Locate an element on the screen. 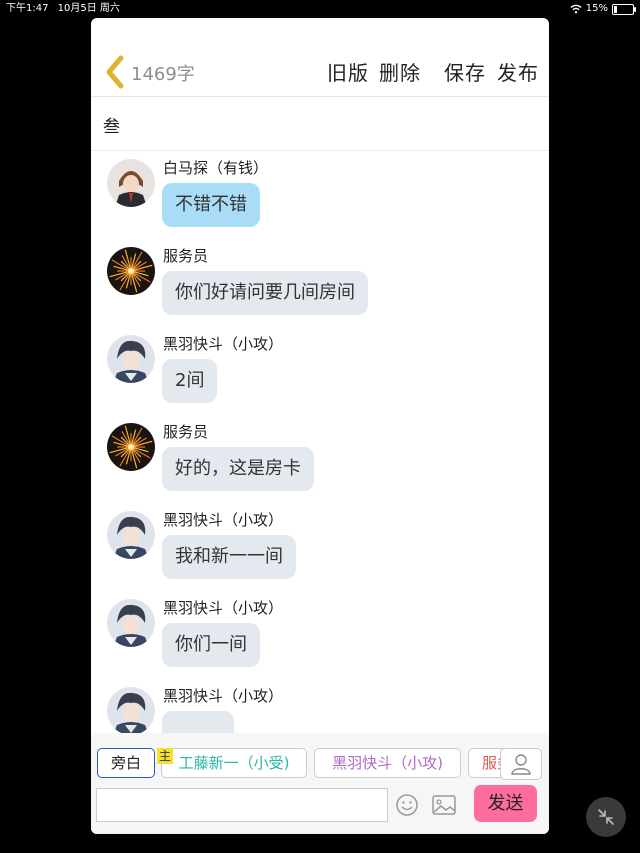 The height and width of the screenshot is (853, 640). emoji-icon is located at coordinates (407, 805).